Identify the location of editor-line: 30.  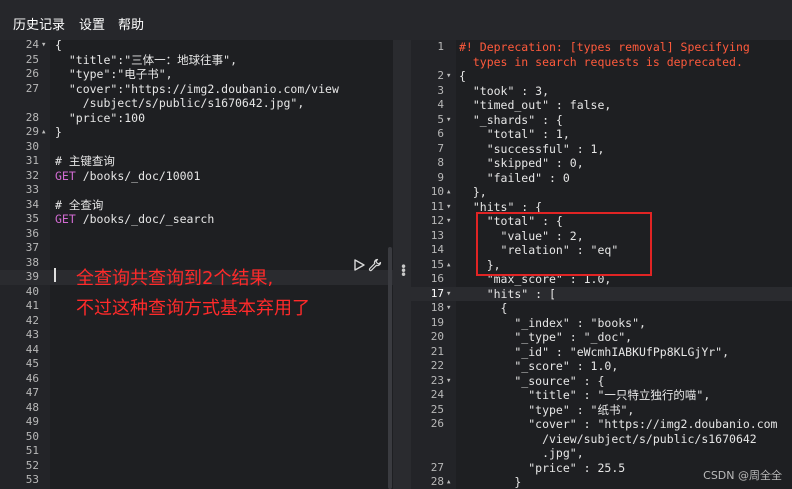
(196, 147).